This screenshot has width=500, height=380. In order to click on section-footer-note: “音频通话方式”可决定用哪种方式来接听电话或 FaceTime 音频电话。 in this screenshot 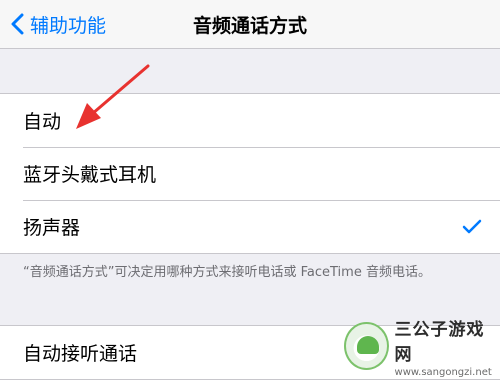, I will do `click(227, 272)`.